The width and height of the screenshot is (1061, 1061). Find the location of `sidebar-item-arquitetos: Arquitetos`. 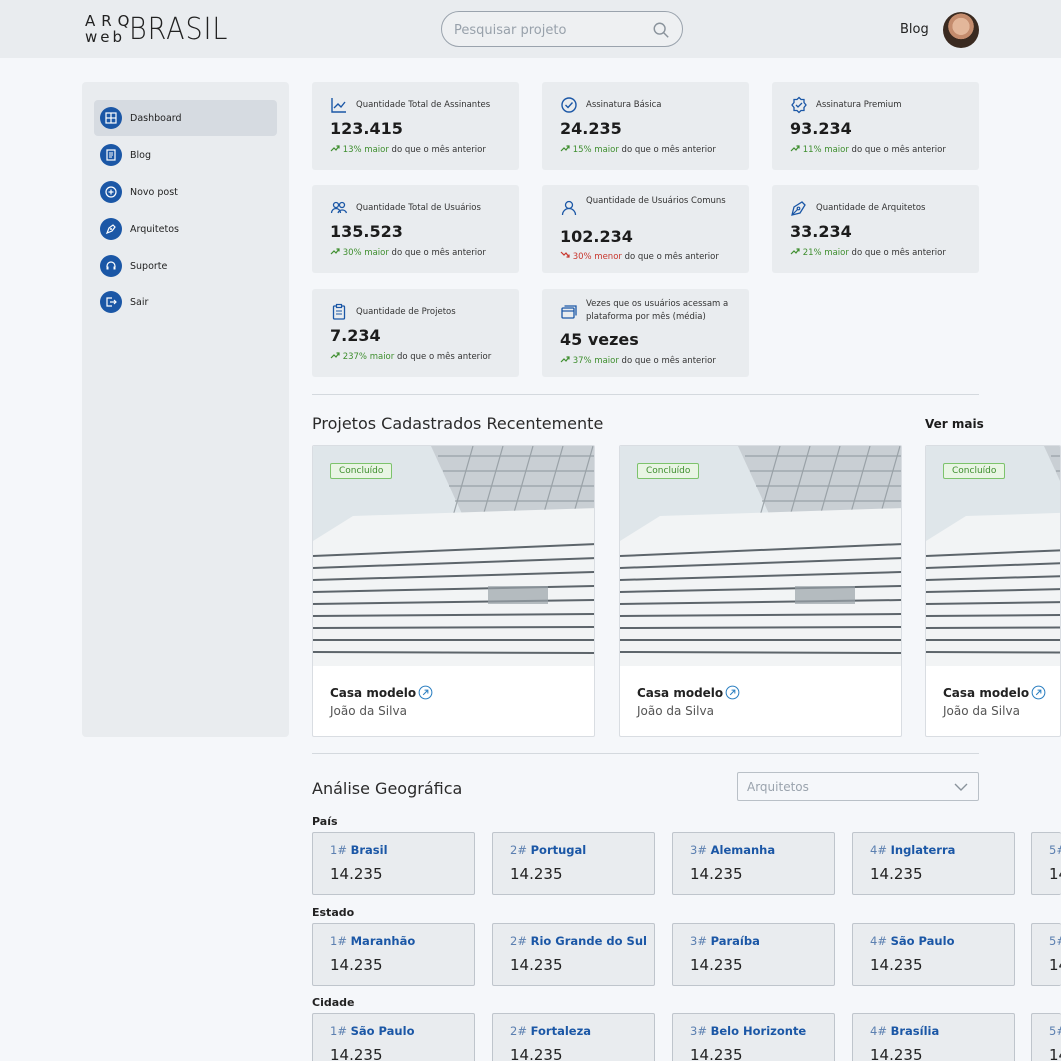

sidebar-item-arquitetos: Arquitetos is located at coordinates (185, 229).